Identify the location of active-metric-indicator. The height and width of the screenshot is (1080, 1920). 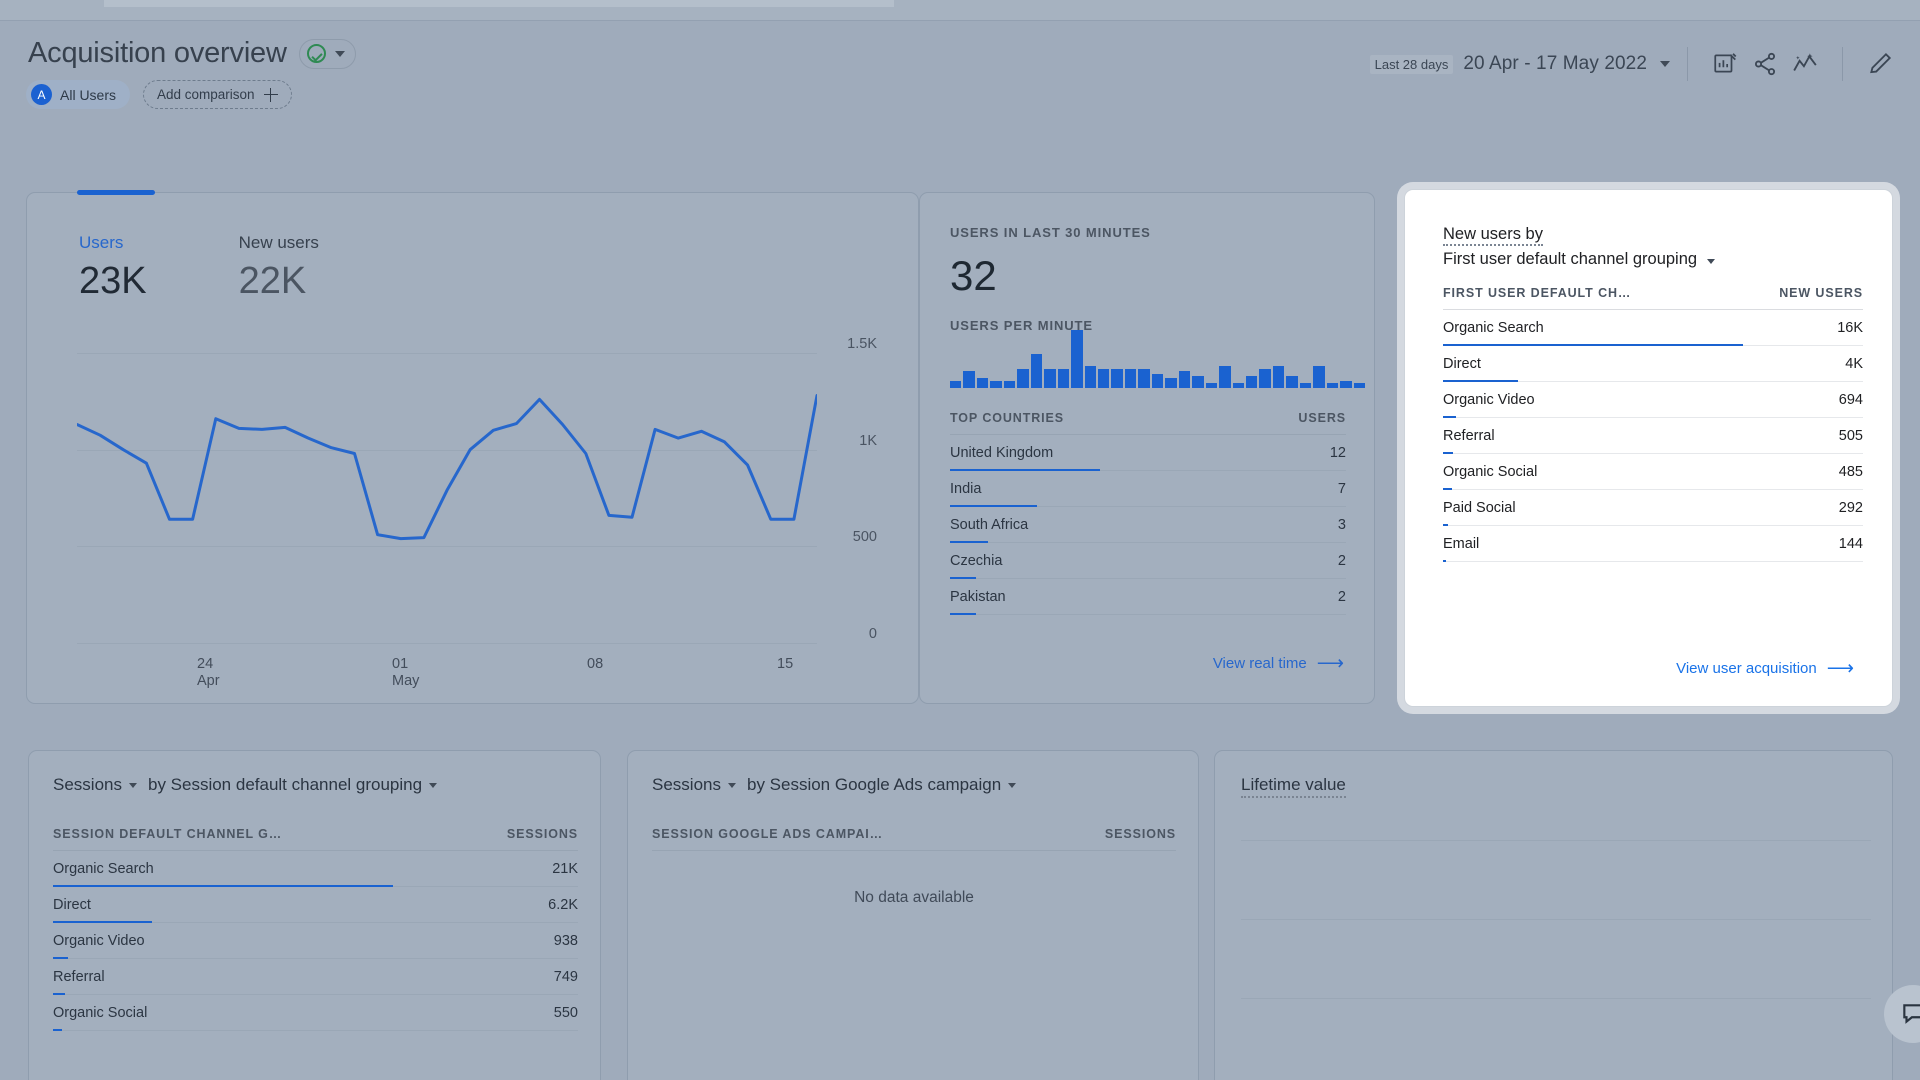
(116, 192).